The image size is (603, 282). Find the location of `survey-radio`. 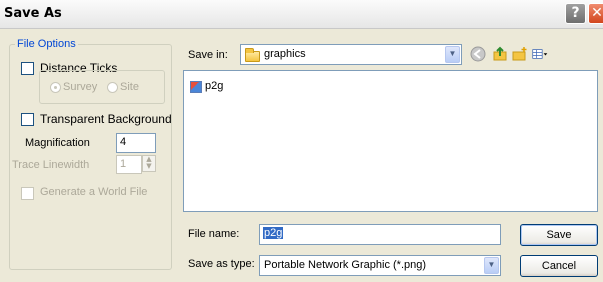

survey-radio is located at coordinates (55, 87).